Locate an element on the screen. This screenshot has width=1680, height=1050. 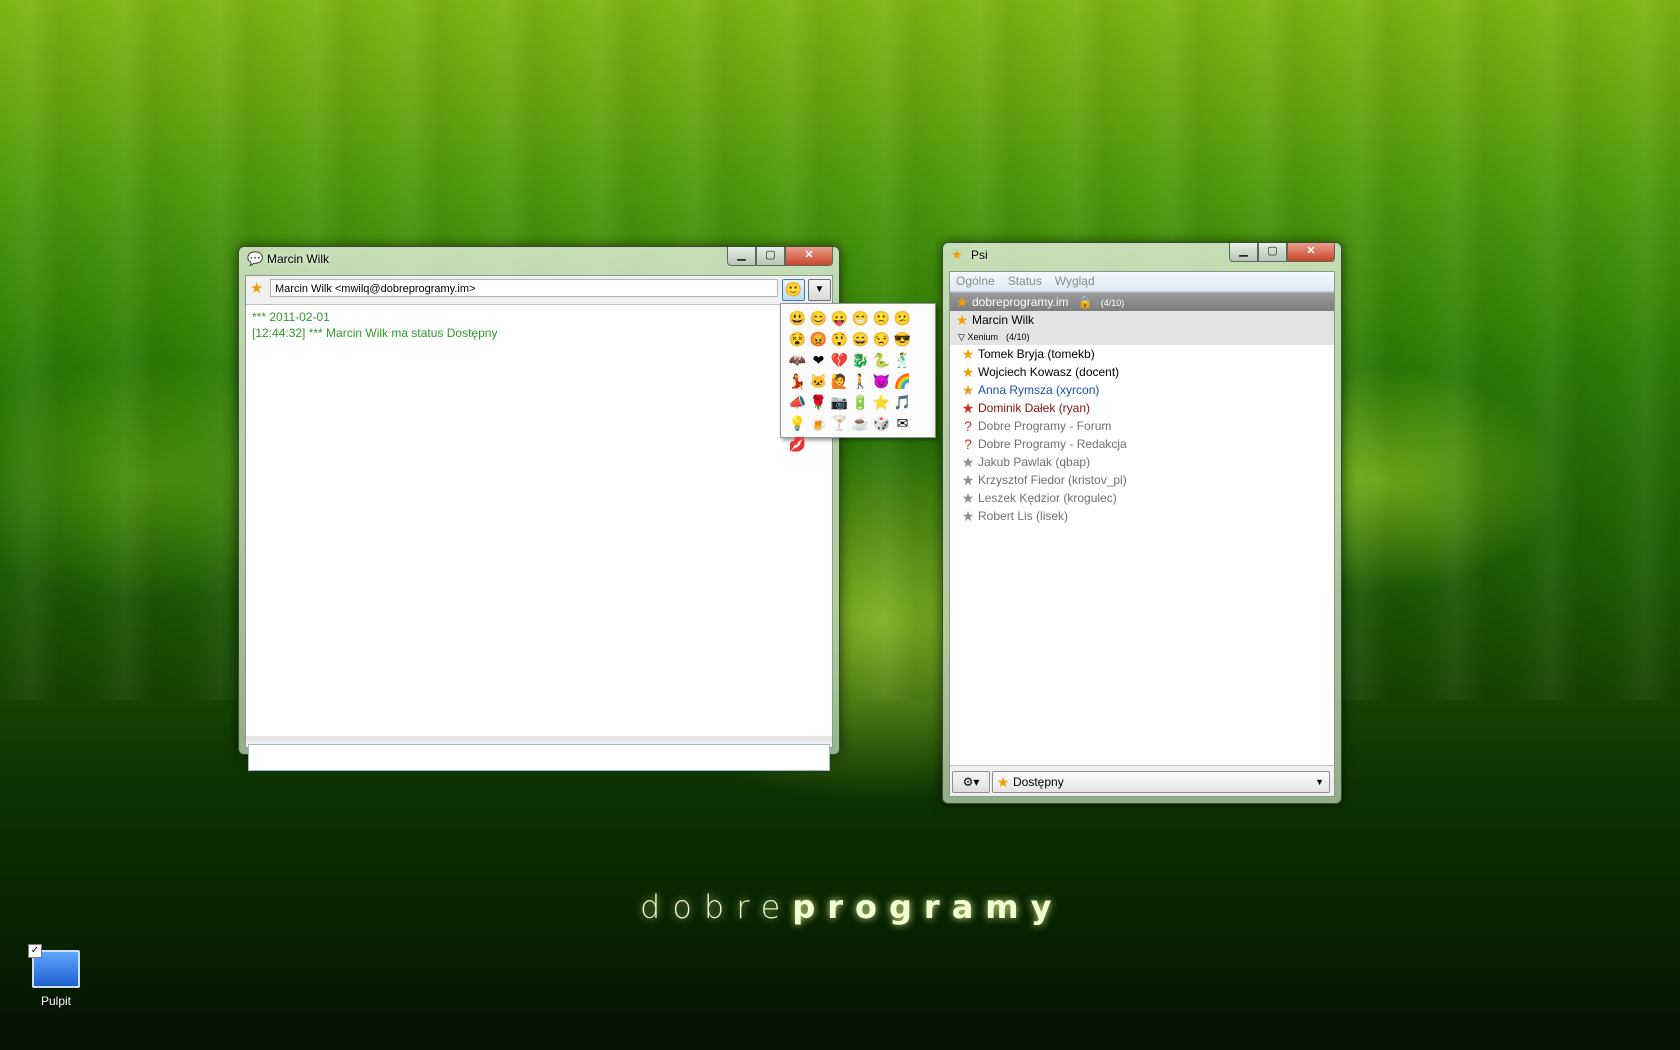
actions-menu-button: ▼ is located at coordinates (819, 290).